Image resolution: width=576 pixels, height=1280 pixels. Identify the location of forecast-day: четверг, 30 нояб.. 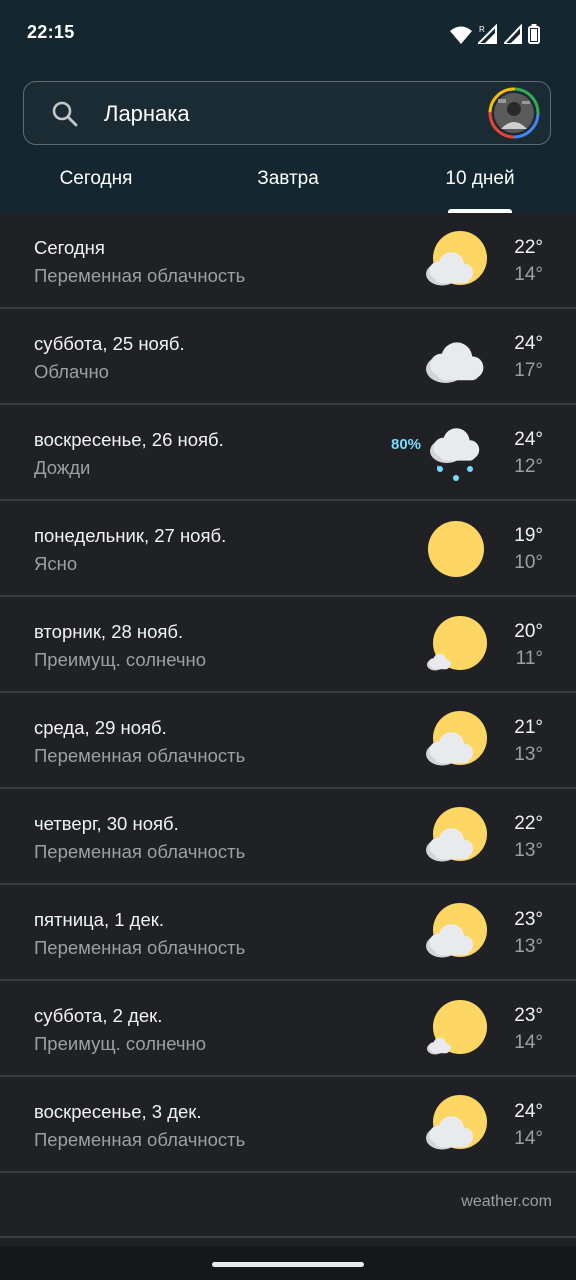
(106, 823).